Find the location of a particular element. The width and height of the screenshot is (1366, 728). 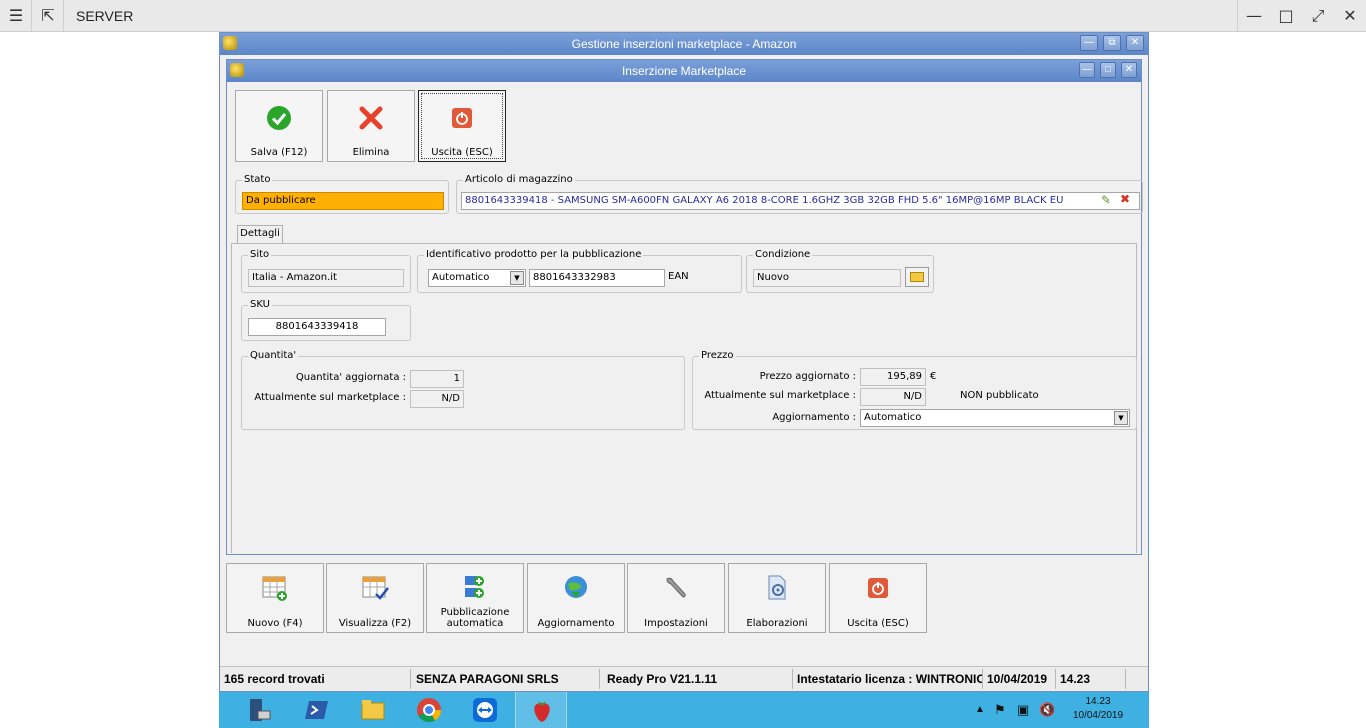

taskbar-powershell is located at coordinates (317, 710).